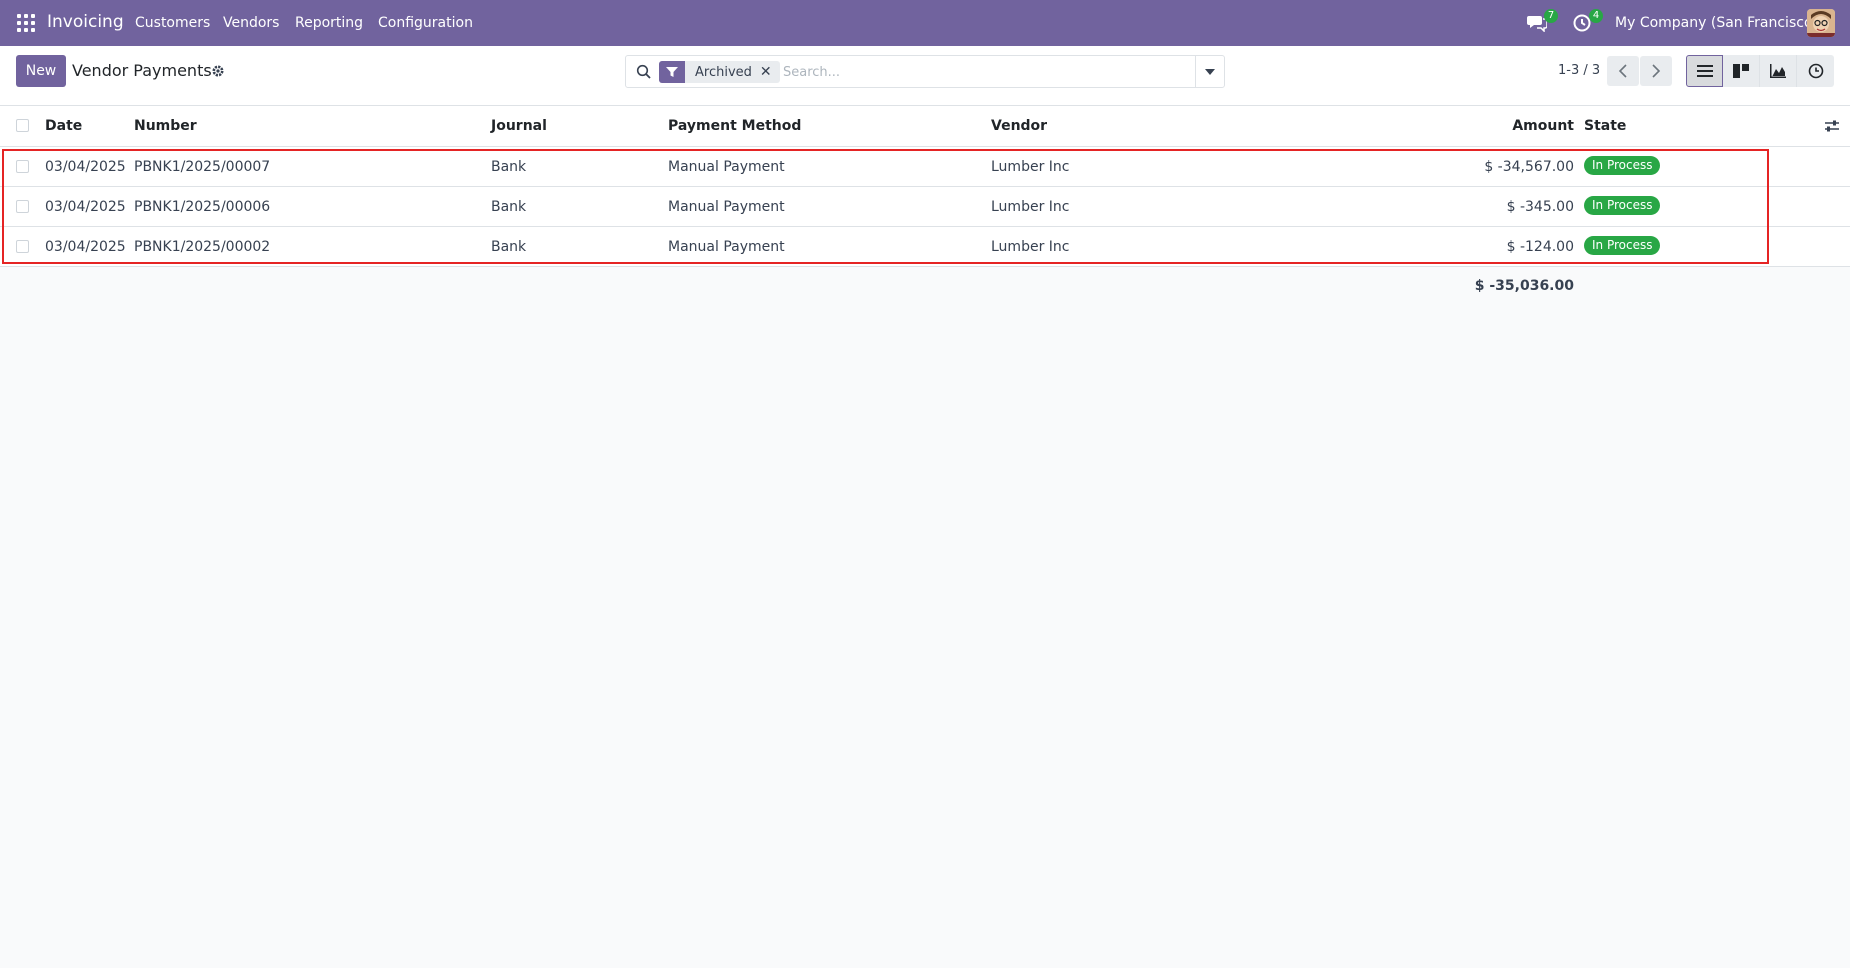  I want to click on remove-facet-icon: ✕, so click(770, 72).